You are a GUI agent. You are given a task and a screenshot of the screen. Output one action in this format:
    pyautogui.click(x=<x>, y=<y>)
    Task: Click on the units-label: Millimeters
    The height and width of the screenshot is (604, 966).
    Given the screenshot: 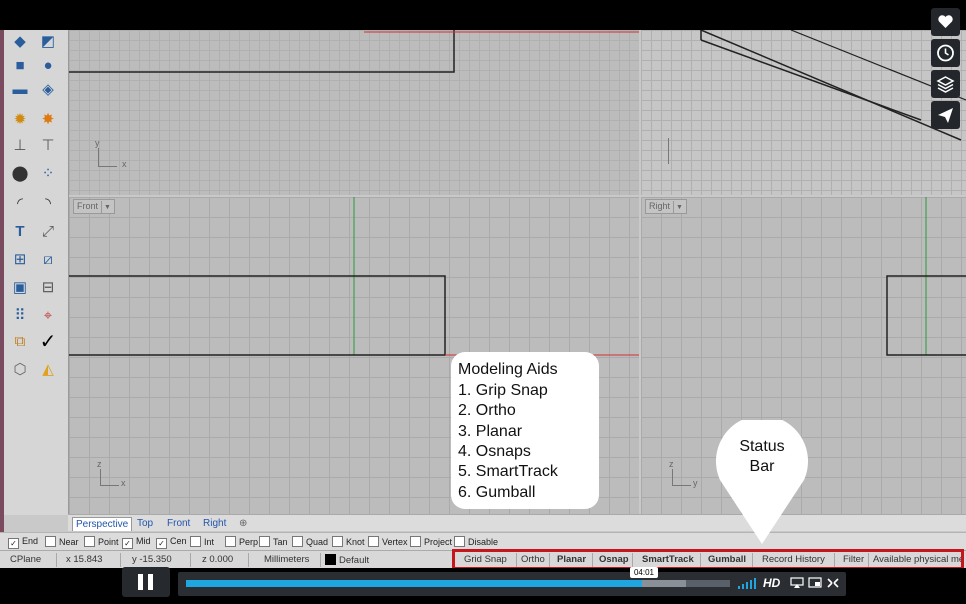 What is the action you would take?
    pyautogui.click(x=286, y=560)
    